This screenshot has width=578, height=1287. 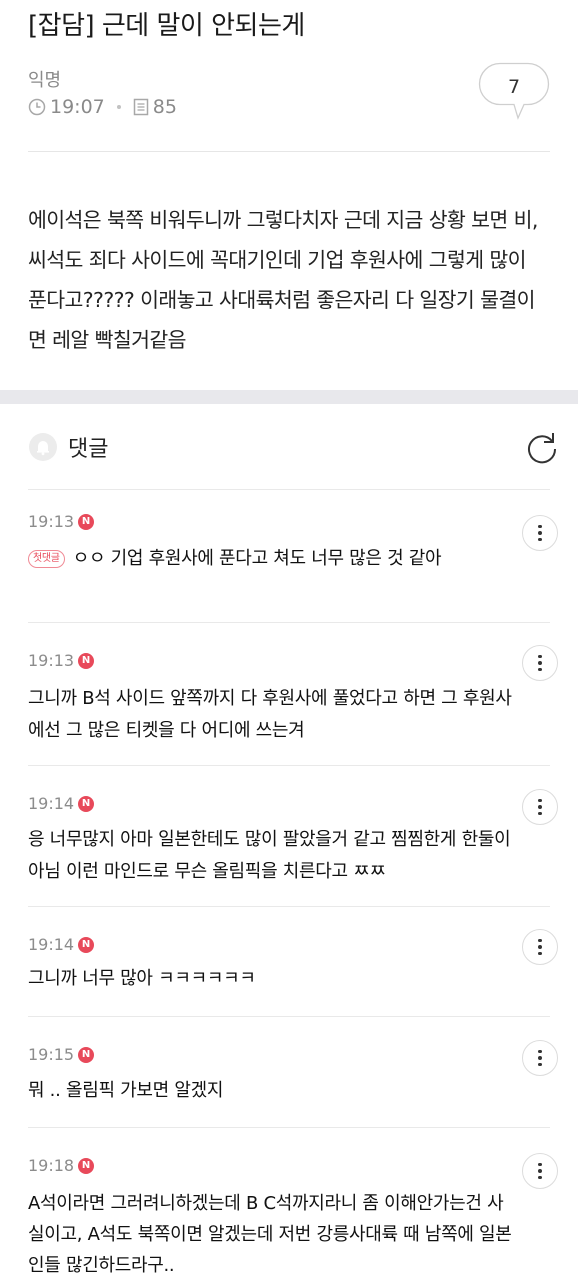 I want to click on comments-label: 댓글, so click(x=88, y=449).